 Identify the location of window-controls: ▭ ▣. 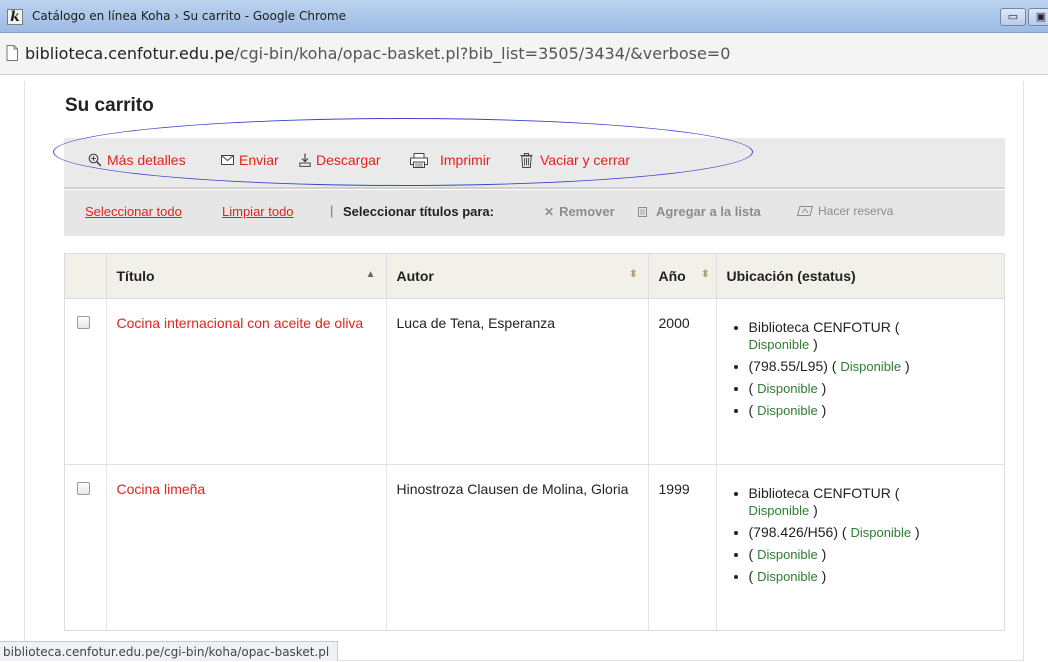
(1024, 17).